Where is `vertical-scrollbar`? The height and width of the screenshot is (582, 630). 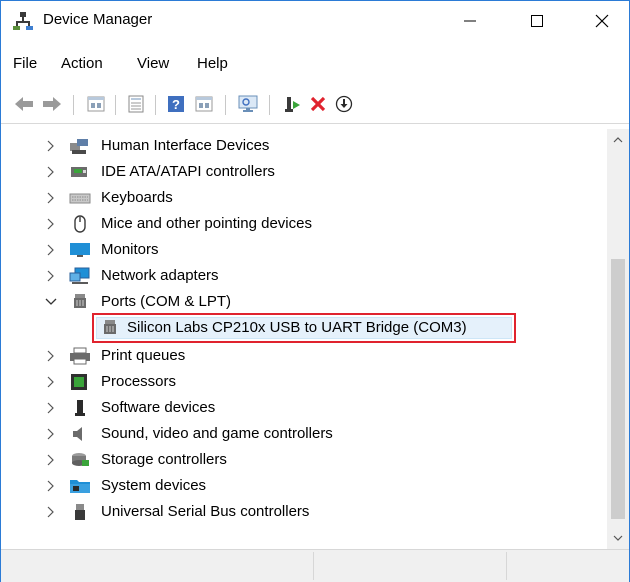
vertical-scrollbar is located at coordinates (618, 339).